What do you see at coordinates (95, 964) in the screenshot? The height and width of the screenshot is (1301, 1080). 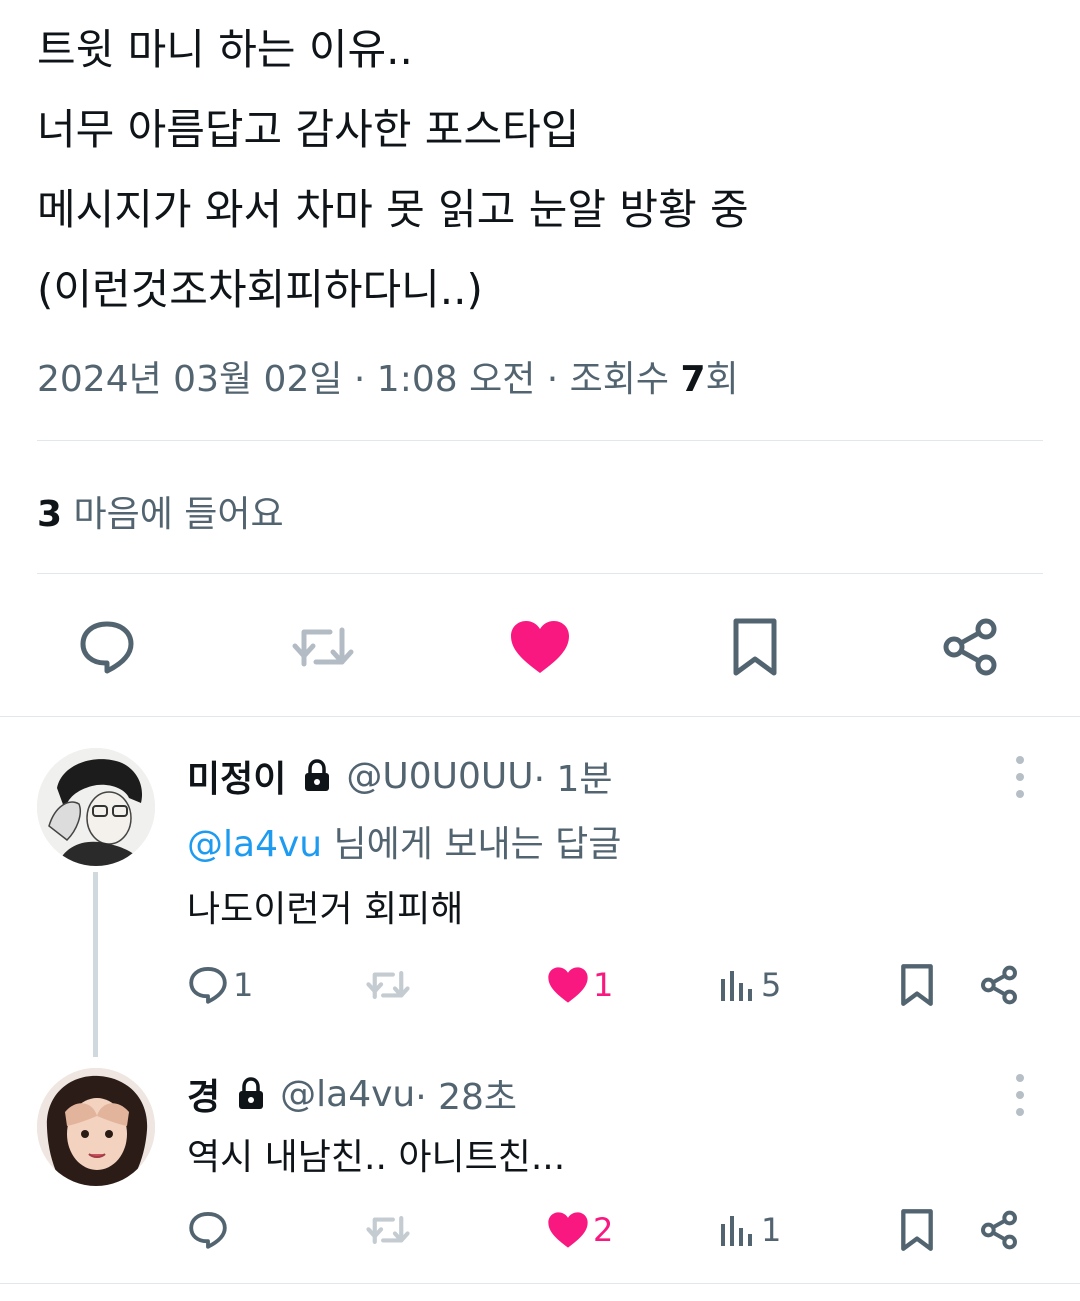 I see `thread-line` at bounding box center [95, 964].